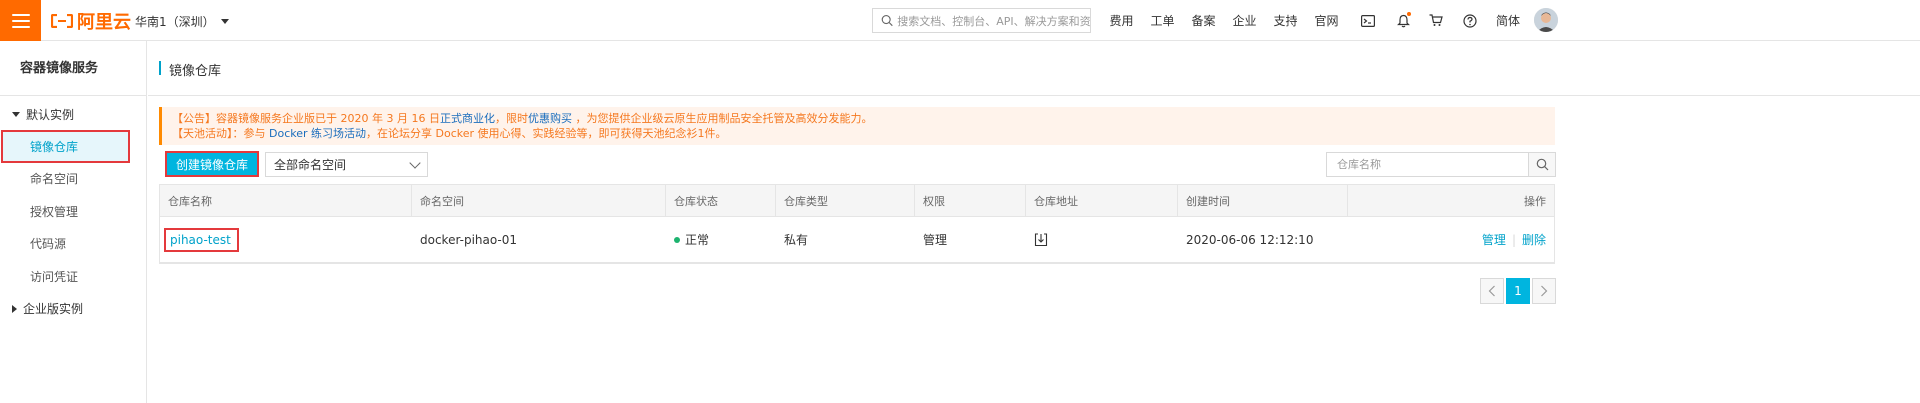  I want to click on sidebar-group-default-instance: 默认实例, so click(73, 114).